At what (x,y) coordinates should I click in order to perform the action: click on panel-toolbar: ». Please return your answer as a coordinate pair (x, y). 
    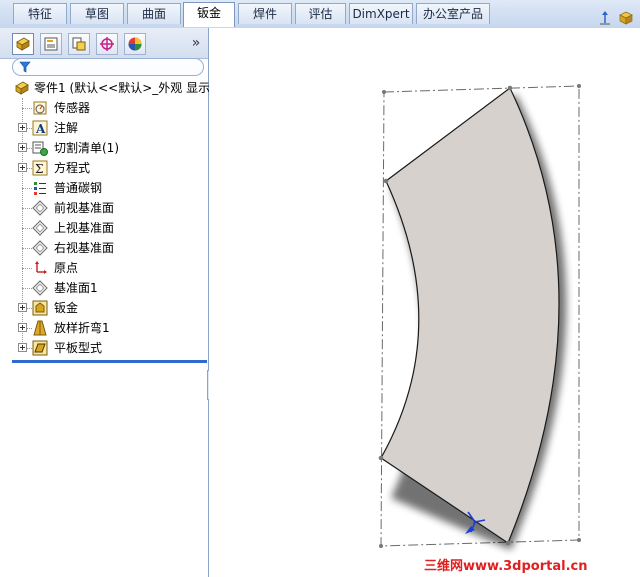
    Looking at the image, I should click on (104, 43).